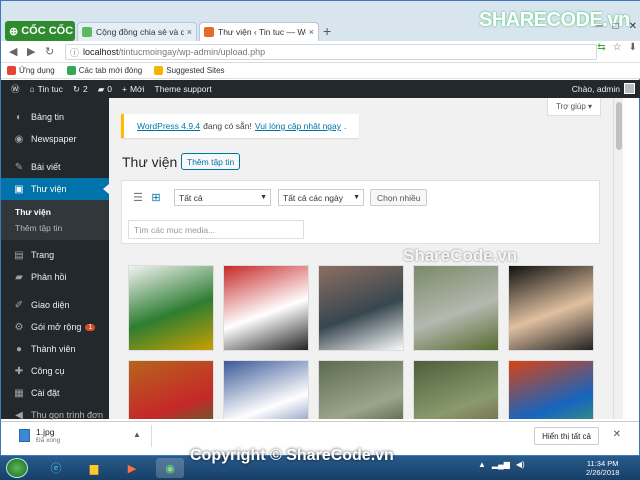  What do you see at coordinates (603, 88) in the screenshot?
I see `account-menu: Chào, admin` at bounding box center [603, 88].